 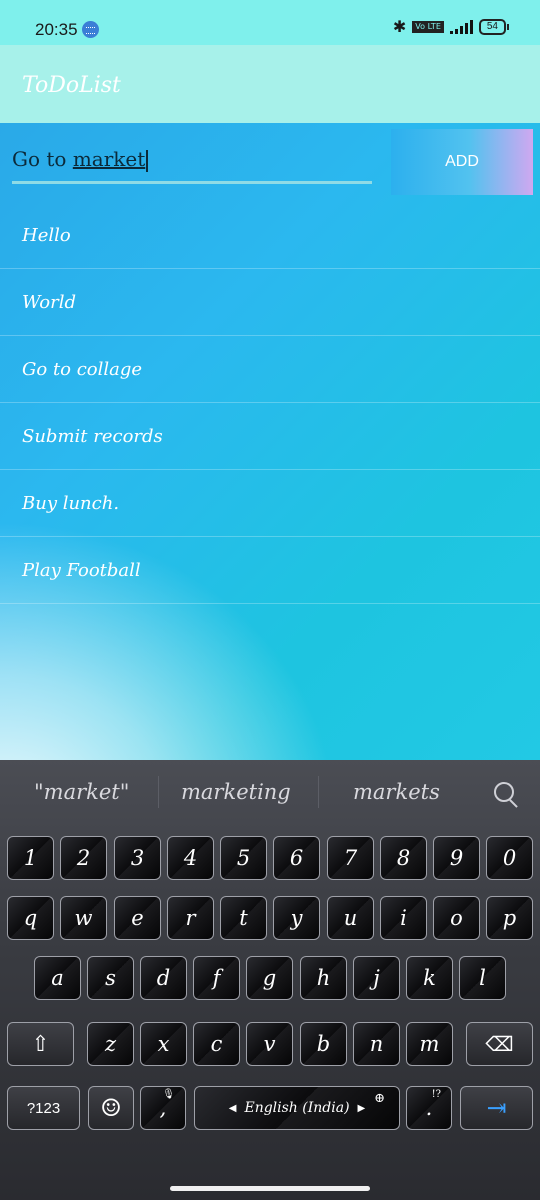 I want to click on key-7: 7, so click(x=350, y=858).